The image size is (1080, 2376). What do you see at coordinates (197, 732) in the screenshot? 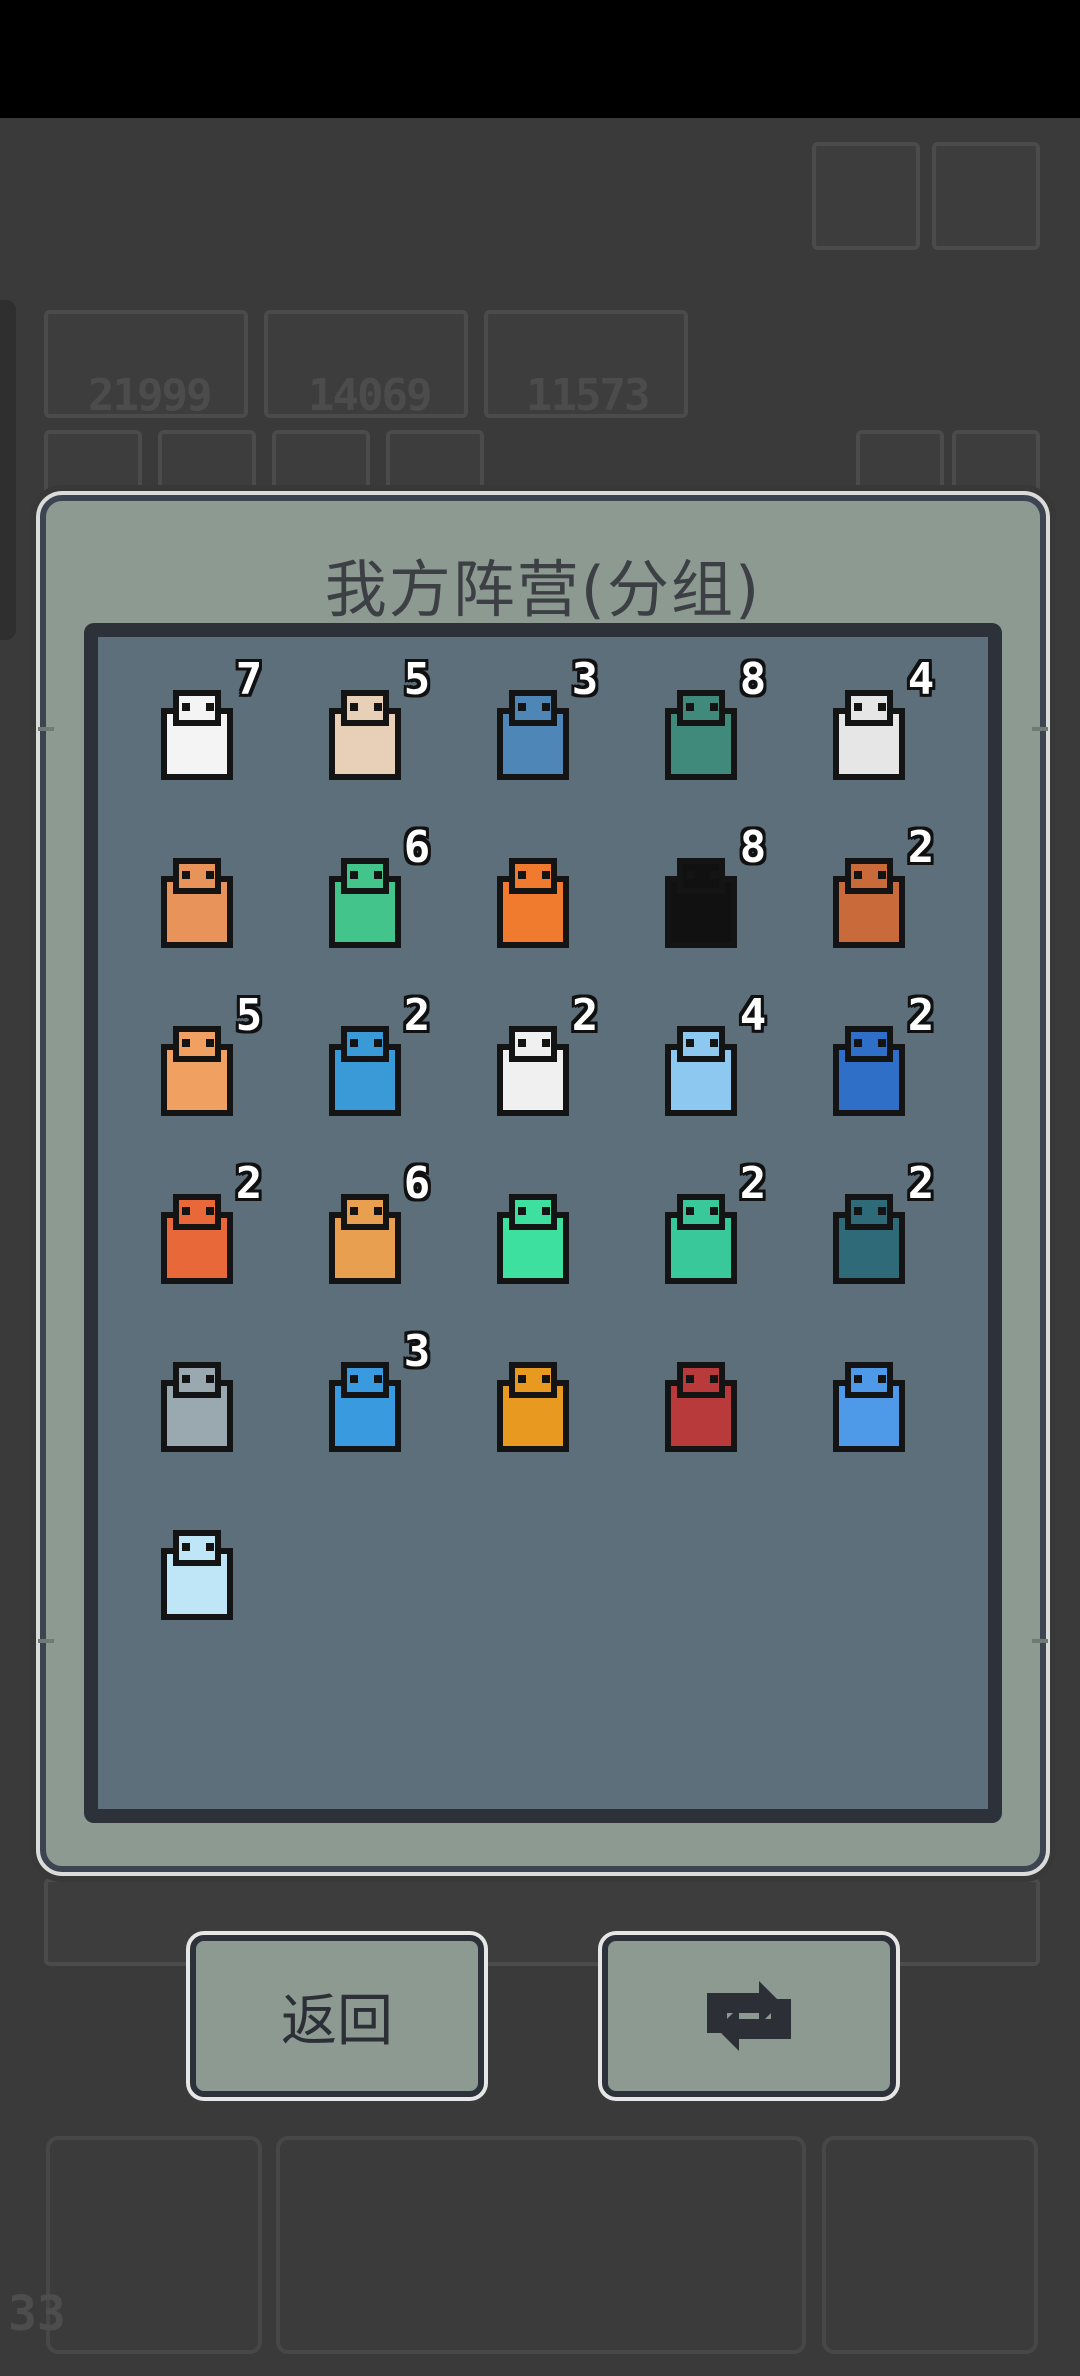
I see `unit-cell: 7` at bounding box center [197, 732].